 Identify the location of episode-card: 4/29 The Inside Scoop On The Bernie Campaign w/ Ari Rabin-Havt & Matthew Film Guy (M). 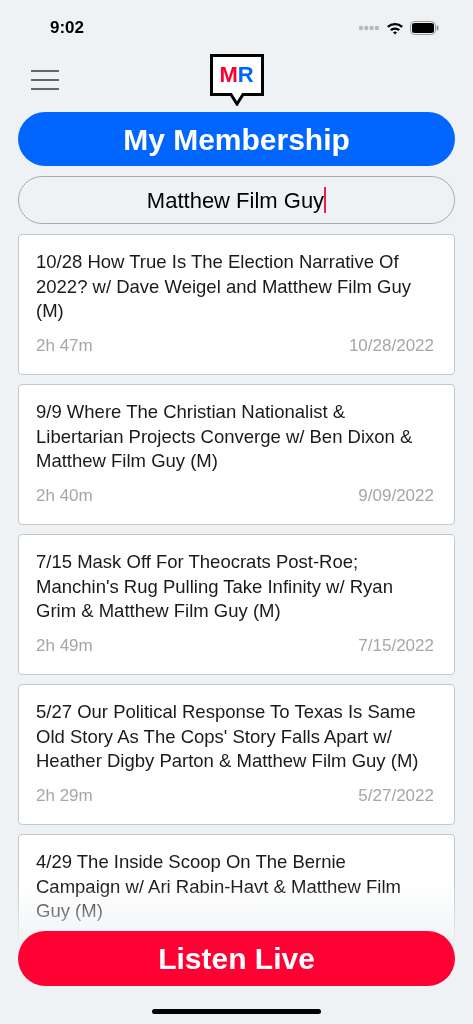
(236, 887).